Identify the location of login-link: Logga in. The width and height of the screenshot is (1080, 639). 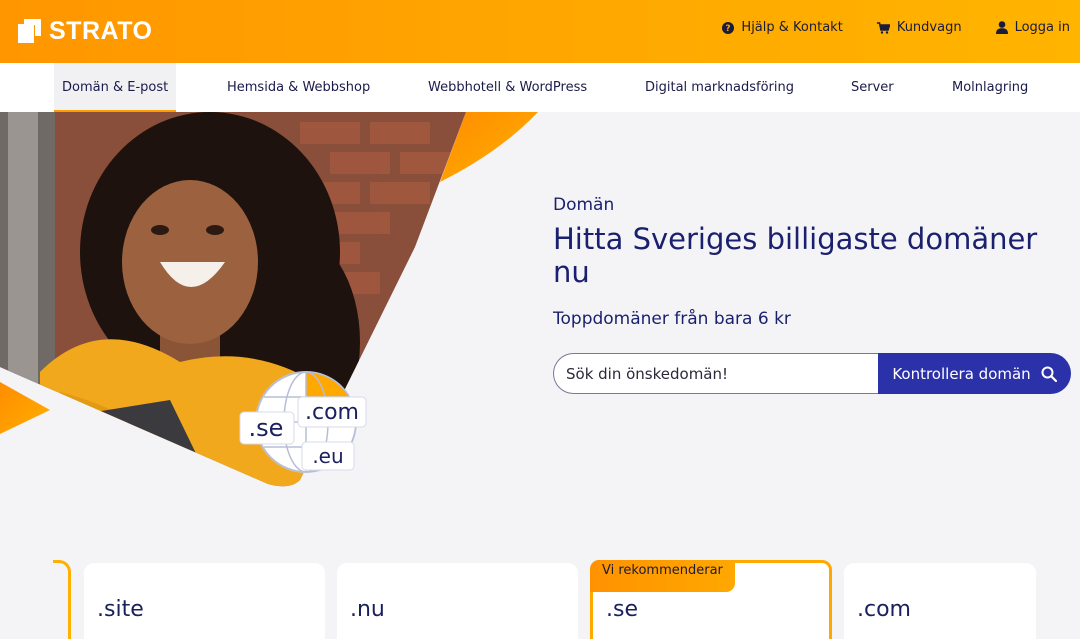
(1032, 27).